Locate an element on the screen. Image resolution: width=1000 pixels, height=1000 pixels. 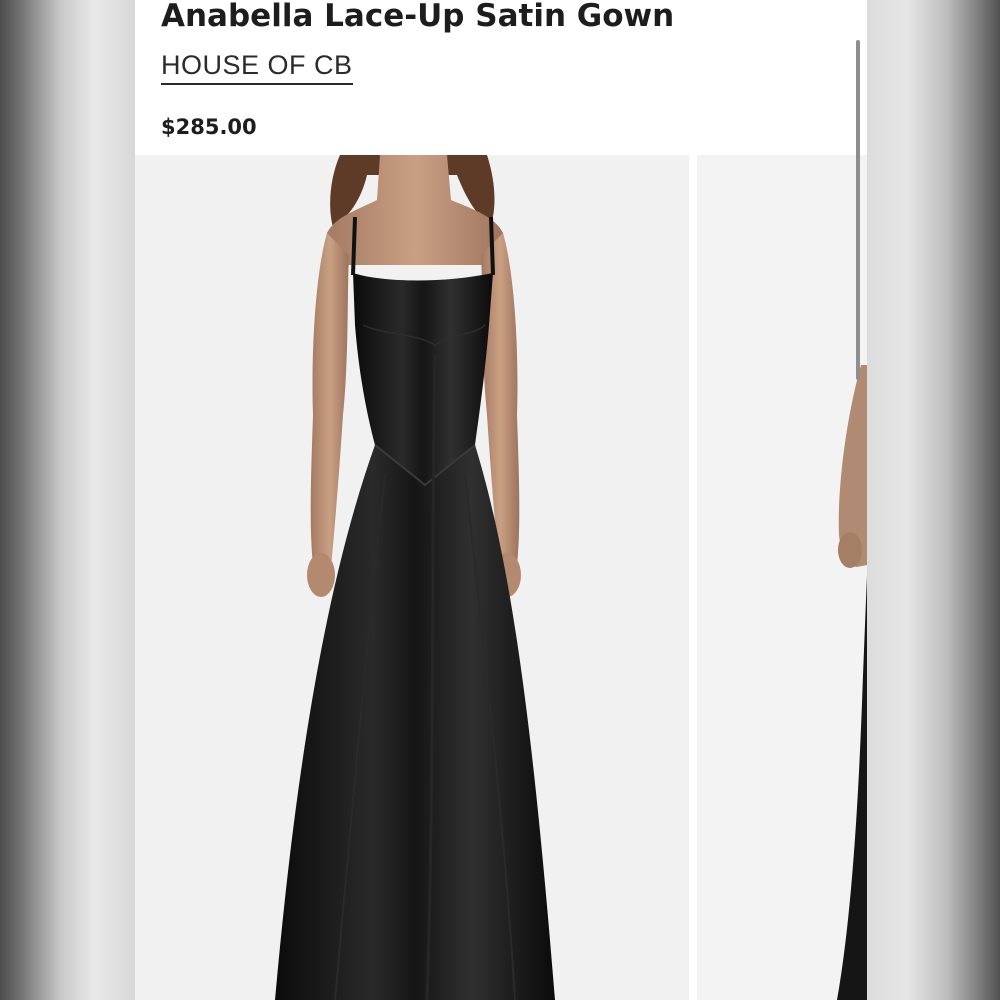
page-scrollbar is located at coordinates (858, 210).